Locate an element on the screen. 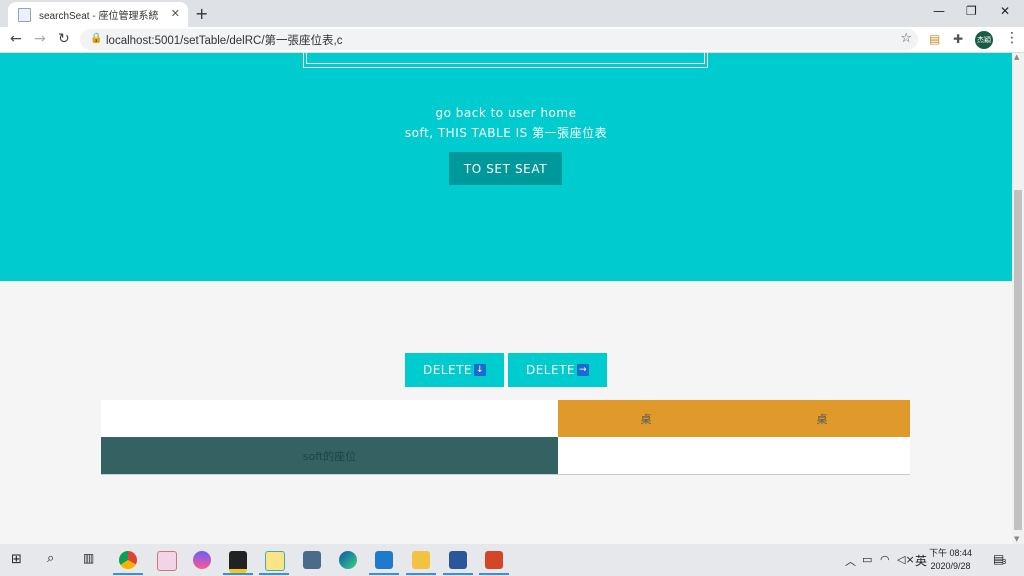 Image resolution: width=1024 pixels, height=576 pixels. back-home-link: go back to user home is located at coordinates (506, 113).